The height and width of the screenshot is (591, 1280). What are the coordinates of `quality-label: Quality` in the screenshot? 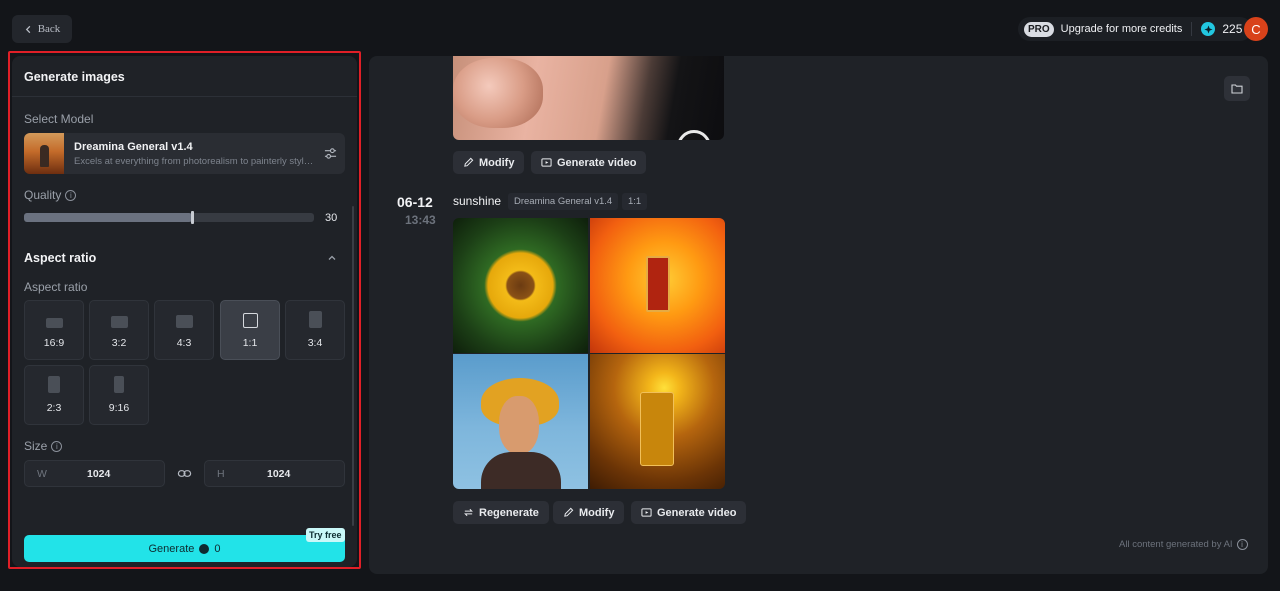 It's located at (43, 195).